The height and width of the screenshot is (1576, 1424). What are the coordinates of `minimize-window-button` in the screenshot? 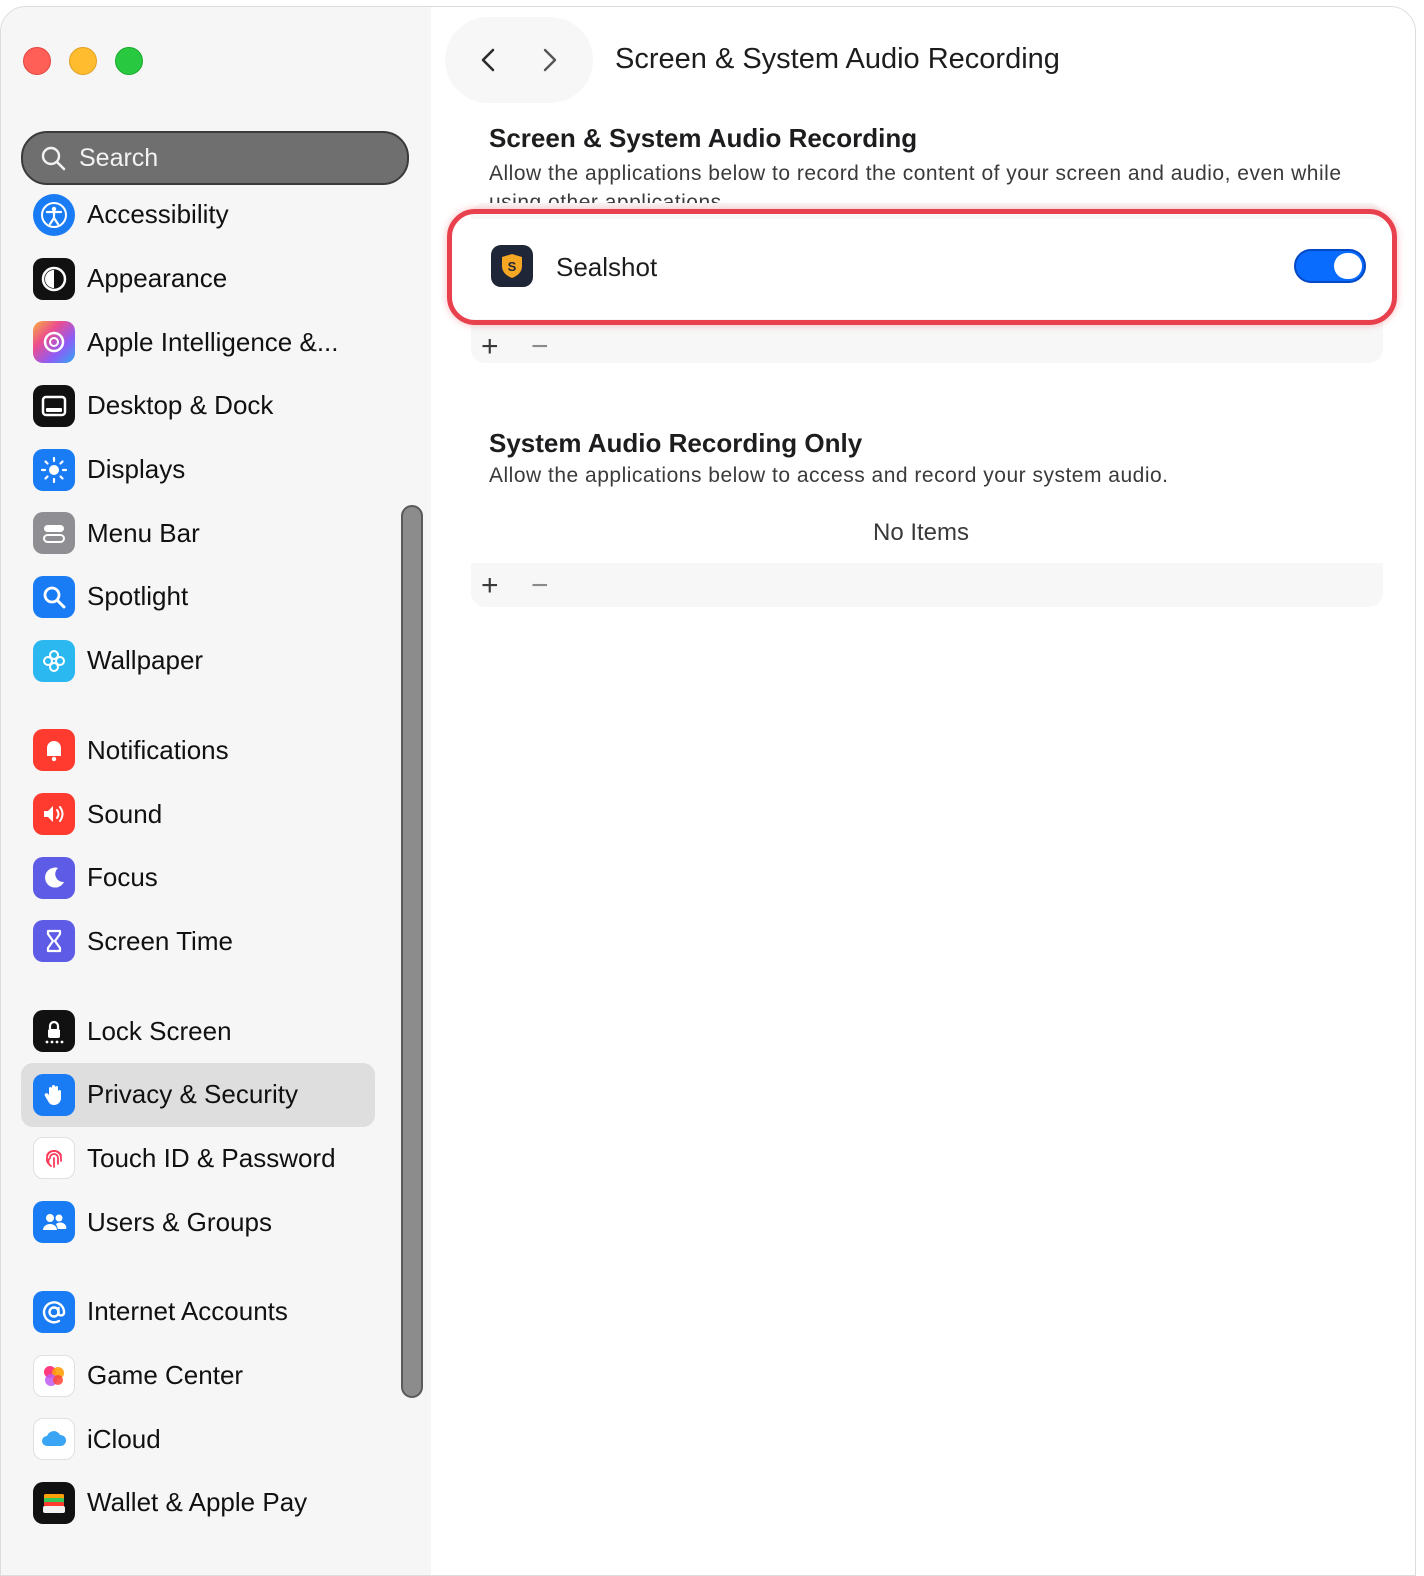 It's located at (83, 61).